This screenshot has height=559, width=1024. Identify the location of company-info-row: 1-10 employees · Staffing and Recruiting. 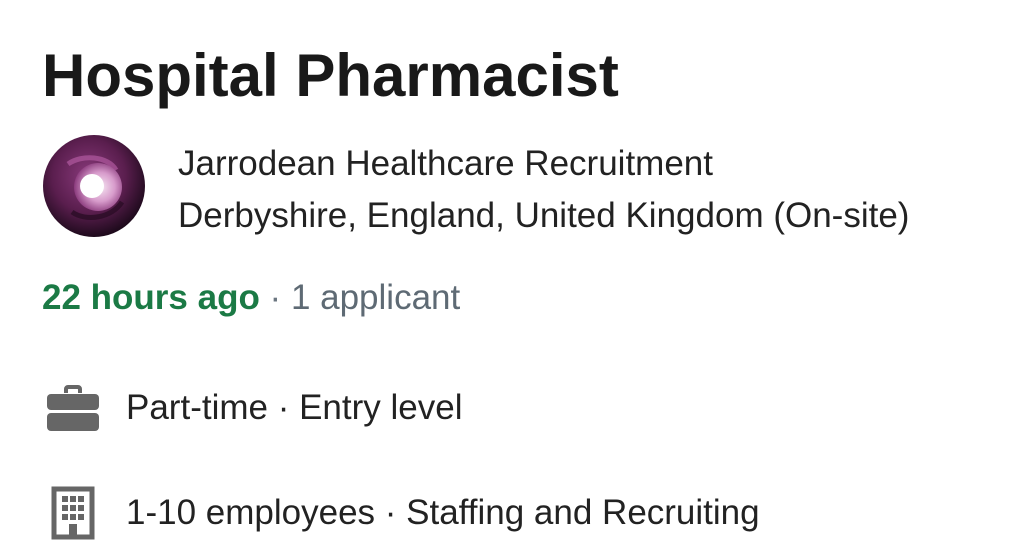
(402, 513).